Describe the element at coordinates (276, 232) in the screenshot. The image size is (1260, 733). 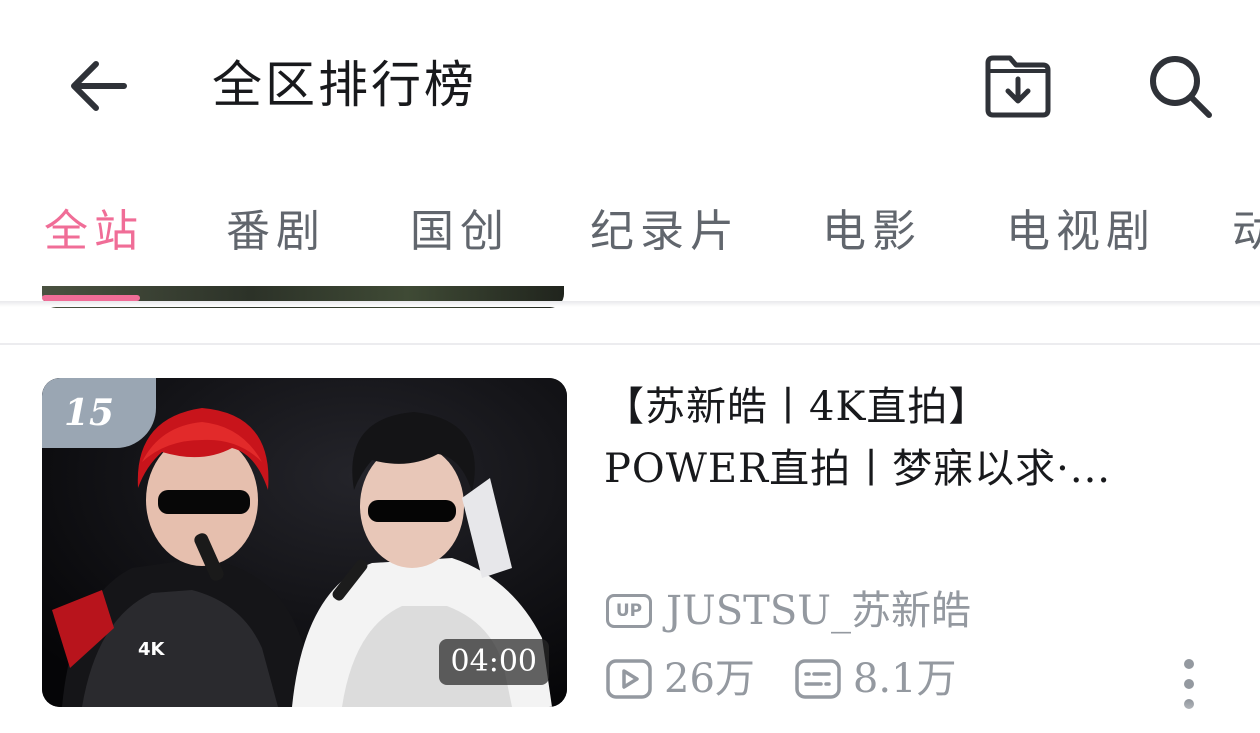
I see `tab-bangumi: 番剧` at that location.